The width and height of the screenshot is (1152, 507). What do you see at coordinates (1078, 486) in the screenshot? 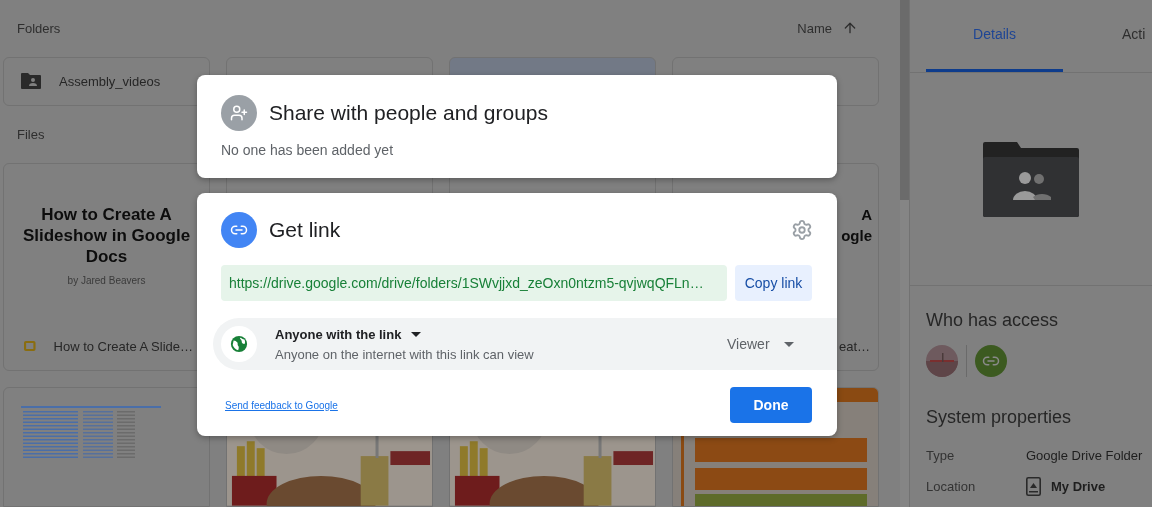
I see `property-value: My Drive` at bounding box center [1078, 486].